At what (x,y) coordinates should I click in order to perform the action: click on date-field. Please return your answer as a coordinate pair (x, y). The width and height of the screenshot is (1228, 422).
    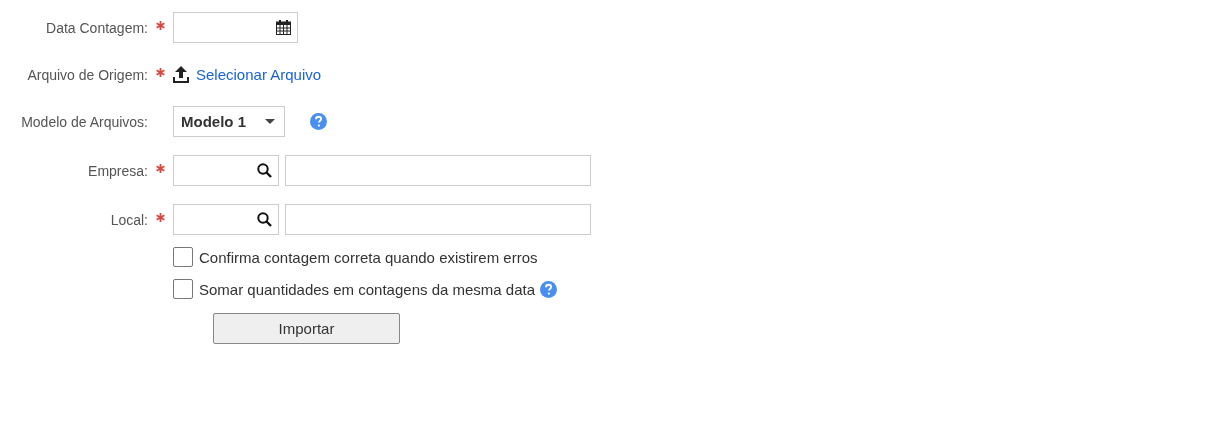
    Looking at the image, I should click on (235, 27).